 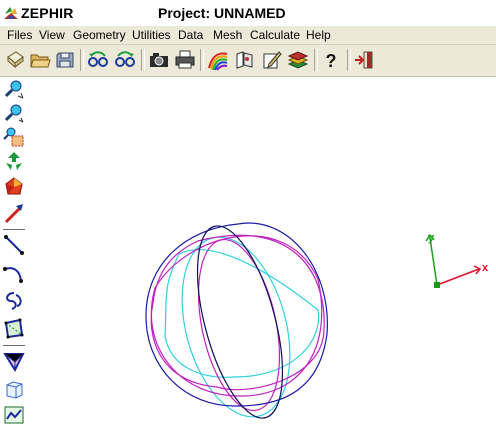 What do you see at coordinates (275, 35) in the screenshot?
I see `menu-calculate: Calculate` at bounding box center [275, 35].